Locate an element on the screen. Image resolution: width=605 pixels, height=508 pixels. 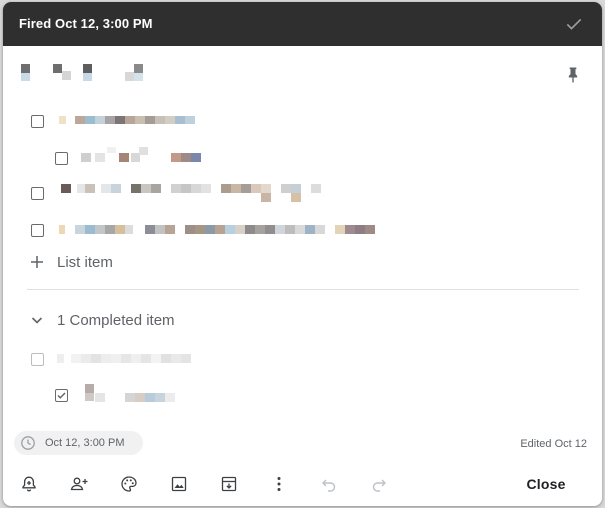
undo-icon is located at coordinates (329, 484).